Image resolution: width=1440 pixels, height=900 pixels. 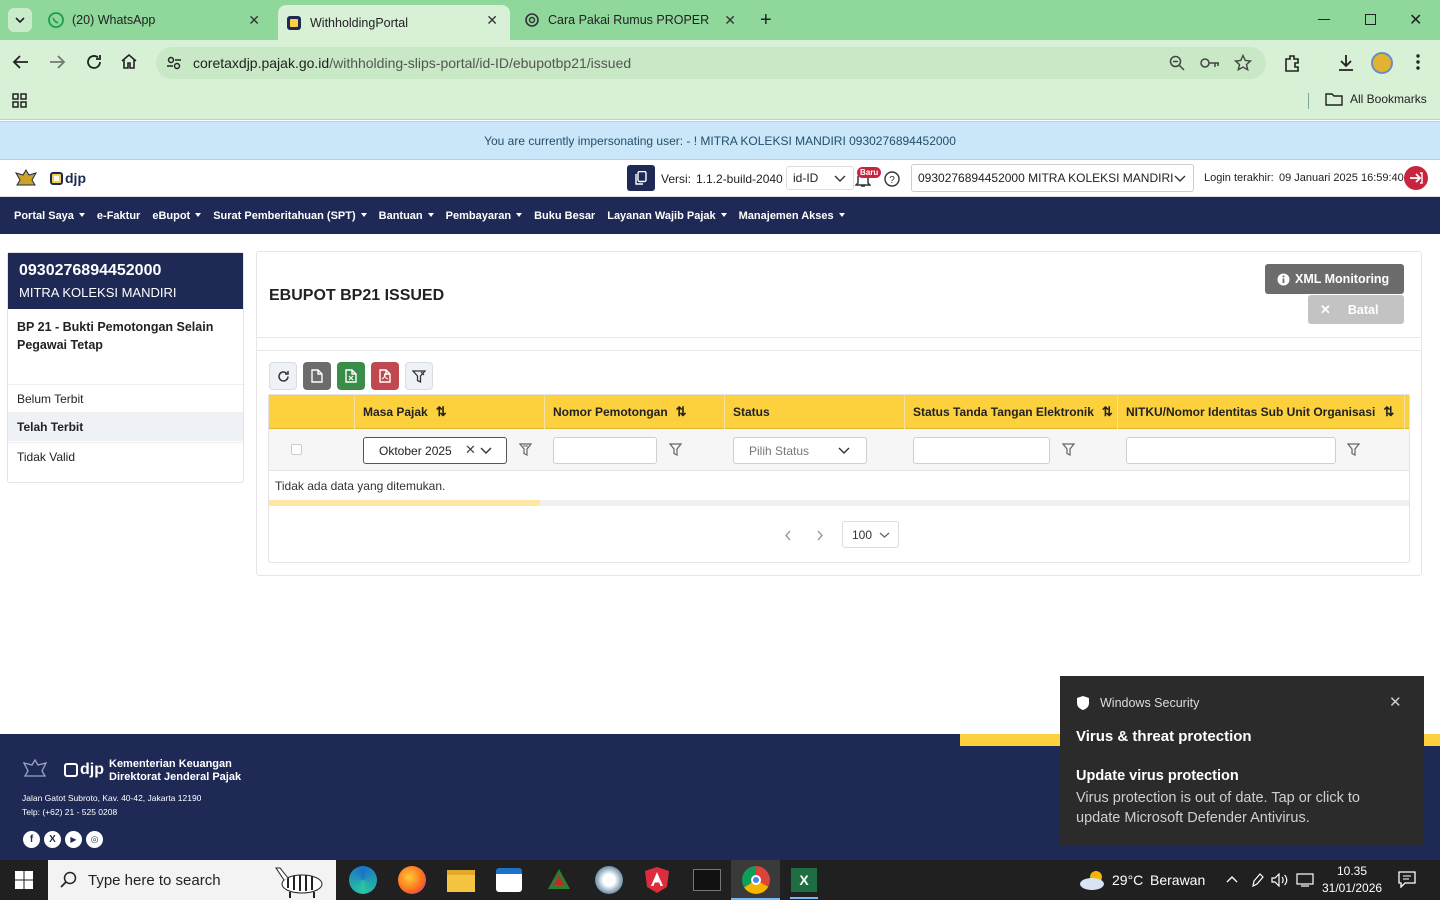 What do you see at coordinates (815, 412) in the screenshot?
I see `column-status: Status` at bounding box center [815, 412].